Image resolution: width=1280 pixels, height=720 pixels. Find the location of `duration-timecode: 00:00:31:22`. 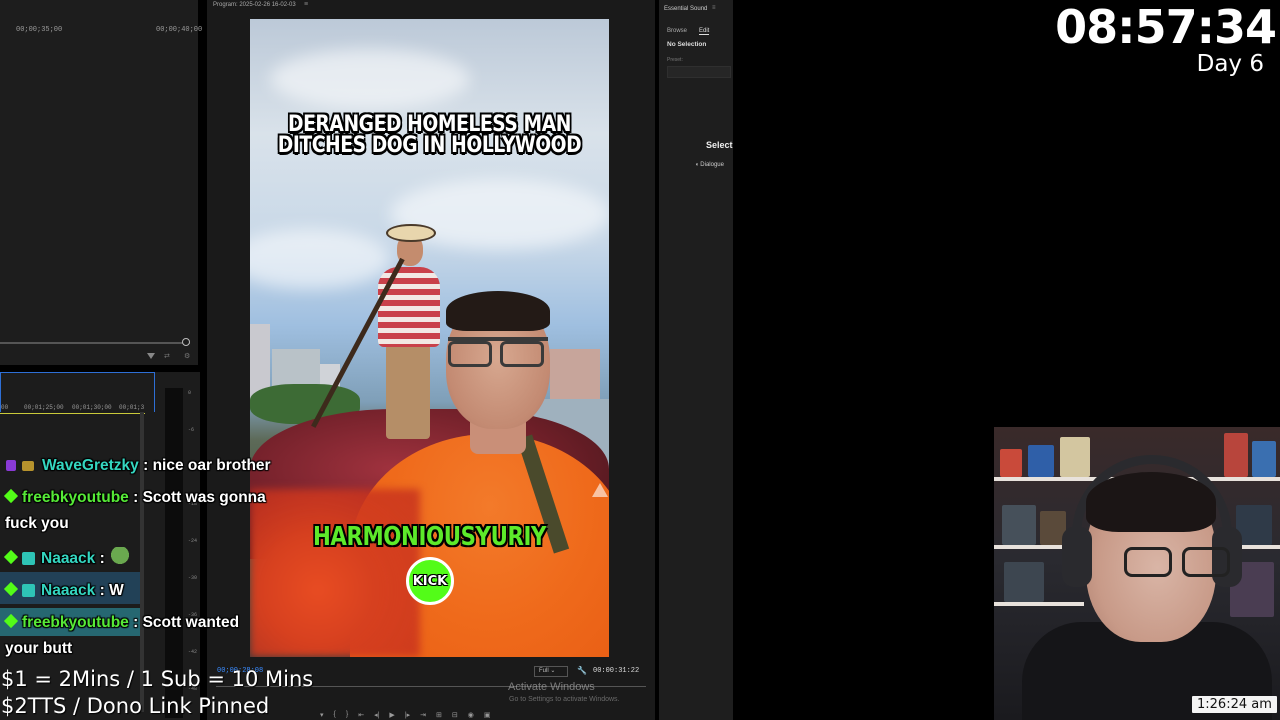

duration-timecode: 00:00:31:22 is located at coordinates (616, 671).